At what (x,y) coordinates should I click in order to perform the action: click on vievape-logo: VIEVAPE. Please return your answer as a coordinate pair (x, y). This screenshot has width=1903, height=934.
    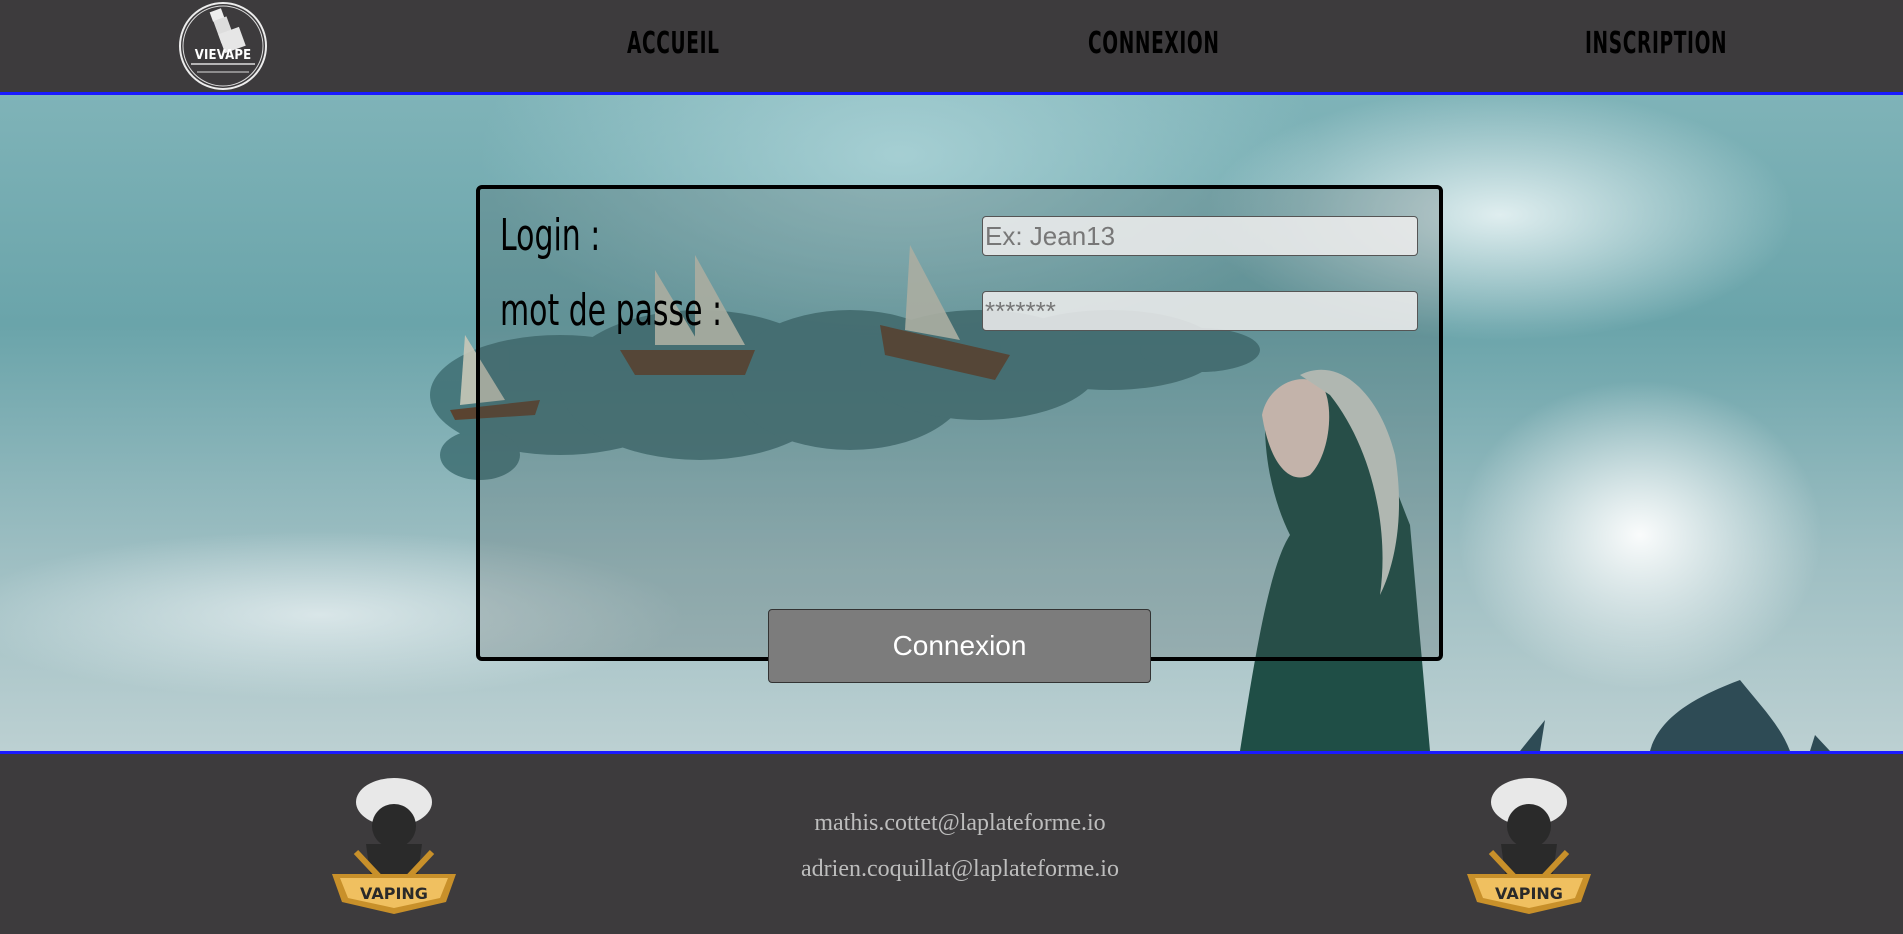
    Looking at the image, I should click on (223, 46).